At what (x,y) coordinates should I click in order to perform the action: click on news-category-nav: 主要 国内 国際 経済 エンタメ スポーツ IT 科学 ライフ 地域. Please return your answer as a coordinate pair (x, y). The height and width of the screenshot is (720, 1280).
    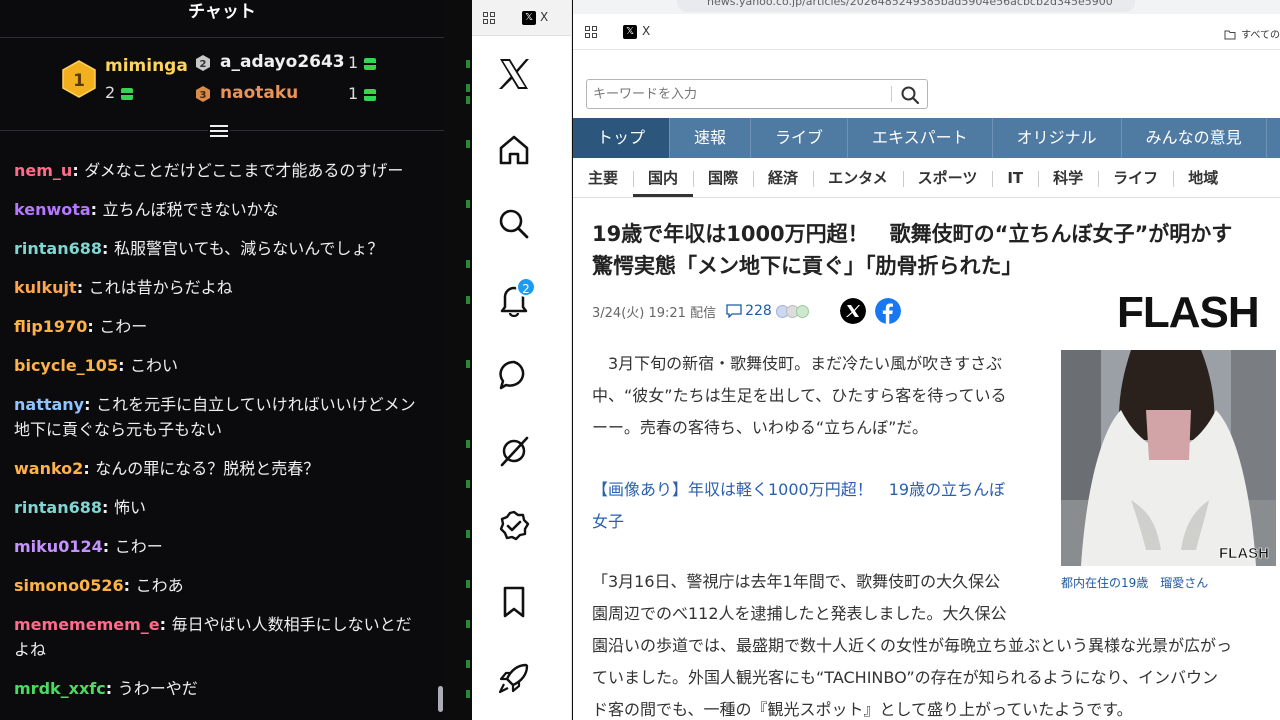
    Looking at the image, I should click on (926, 179).